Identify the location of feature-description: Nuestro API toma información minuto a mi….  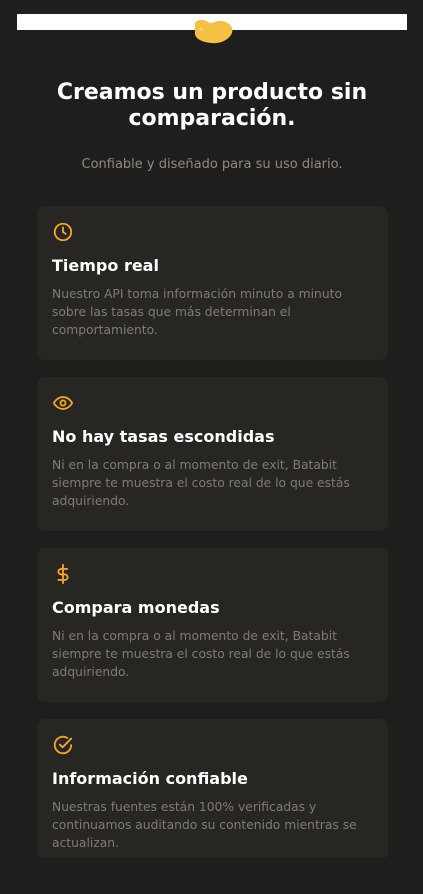
(197, 312).